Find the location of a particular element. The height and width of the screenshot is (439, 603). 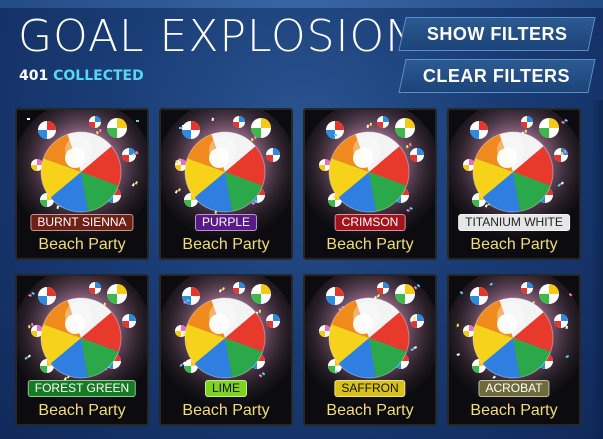

item-card: CRIMSON Beach Party is located at coordinates (370, 184).